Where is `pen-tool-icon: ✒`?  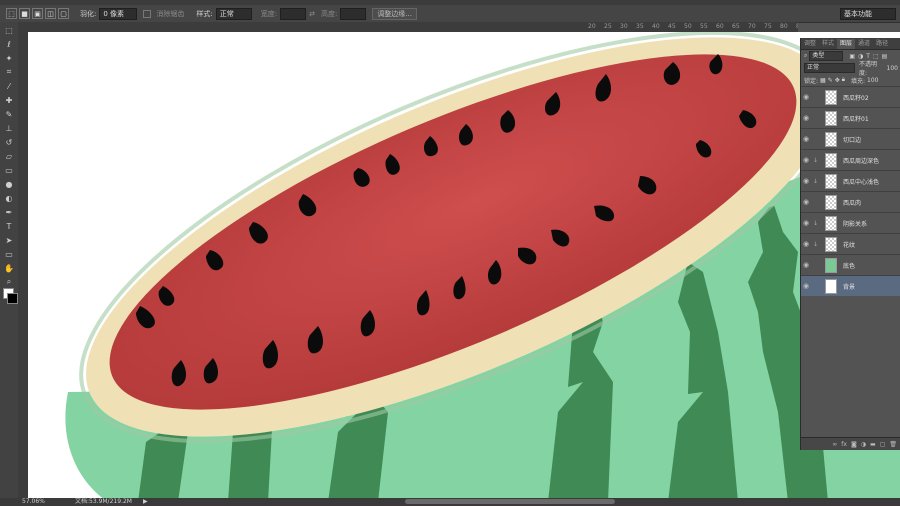 pen-tool-icon: ✒ is located at coordinates (9, 212).